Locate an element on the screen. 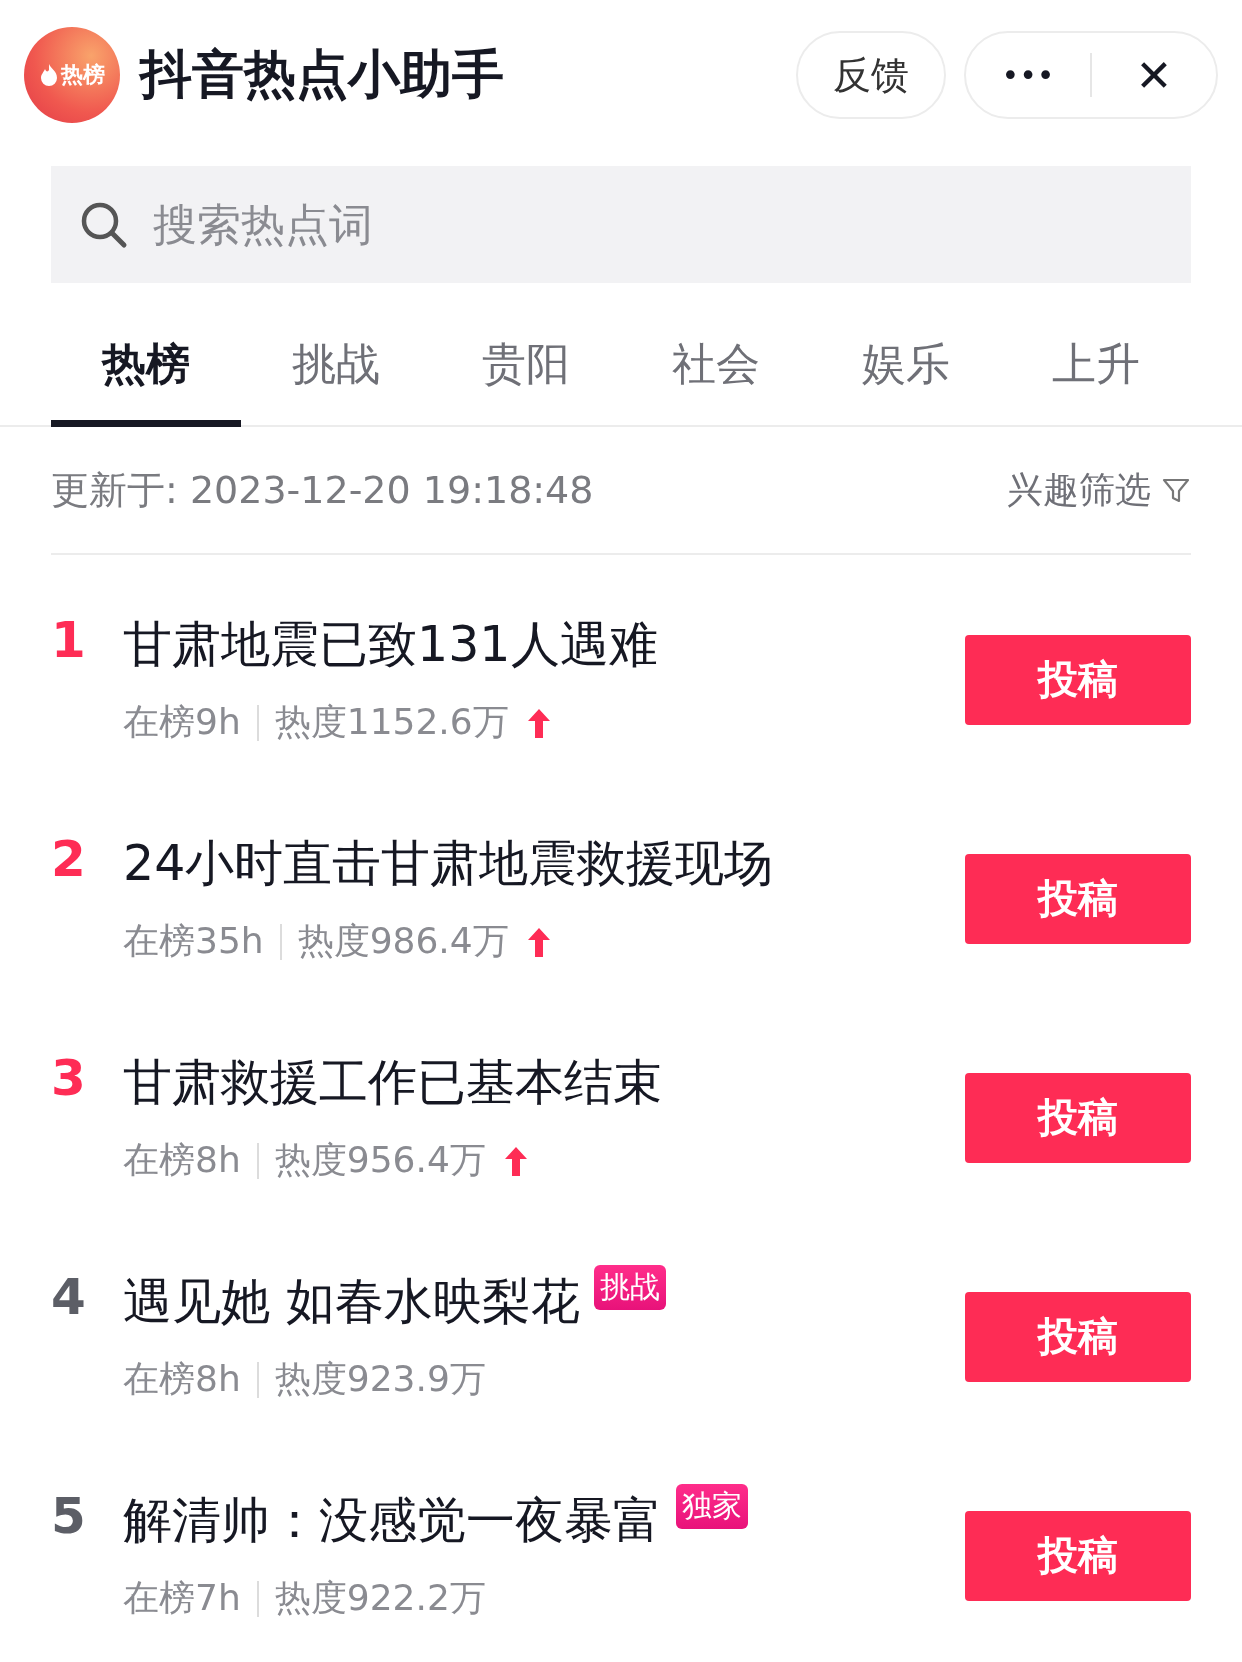 Image resolution: width=1242 pixels, height=1662 pixels. close-button: ✕ is located at coordinates (1154, 75).